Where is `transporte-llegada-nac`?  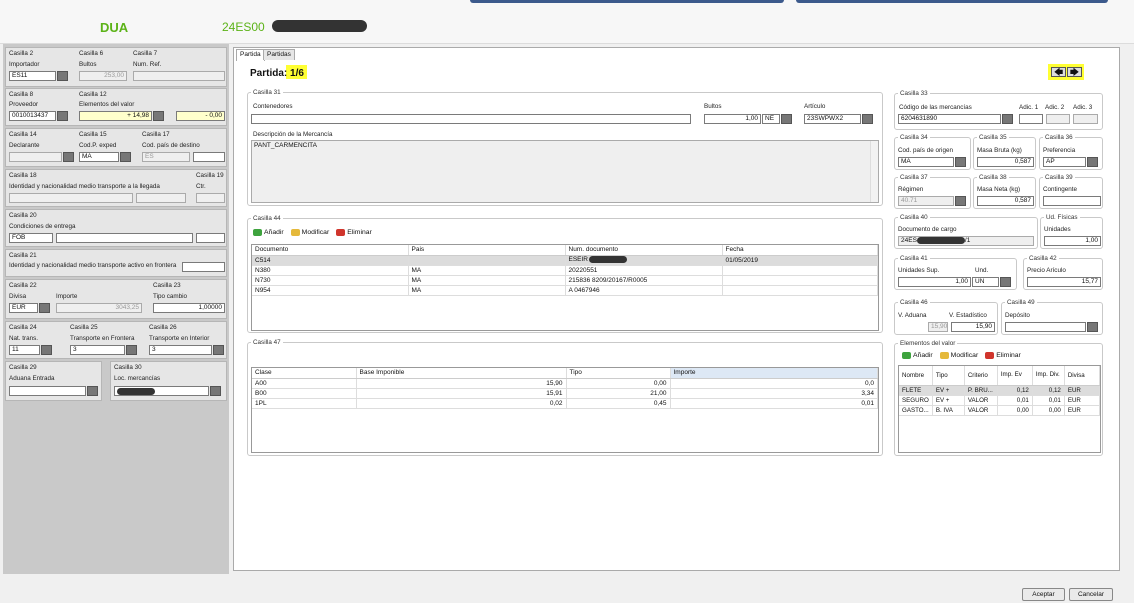
transporte-llegada-nac is located at coordinates (161, 198).